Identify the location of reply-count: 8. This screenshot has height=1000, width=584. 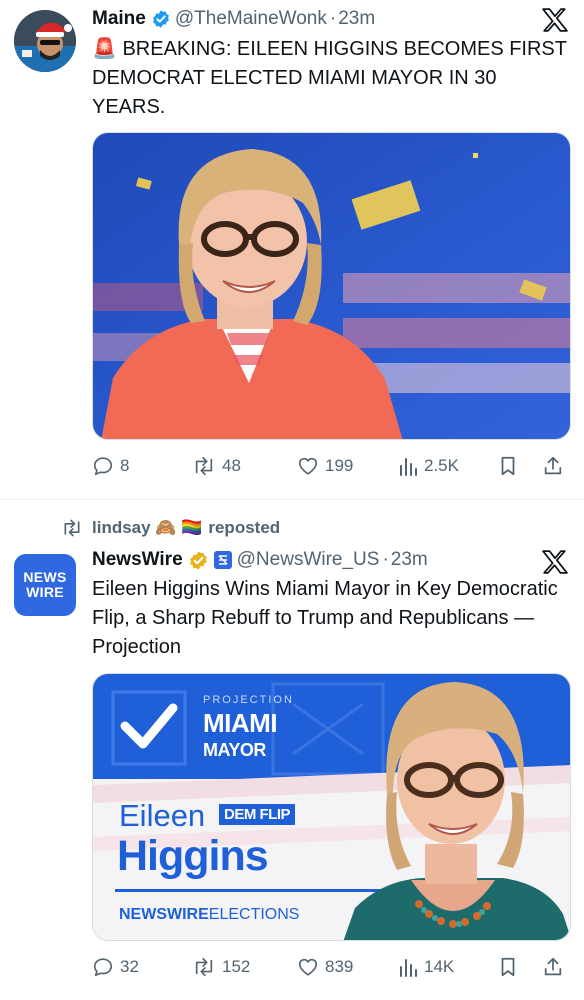
(125, 465).